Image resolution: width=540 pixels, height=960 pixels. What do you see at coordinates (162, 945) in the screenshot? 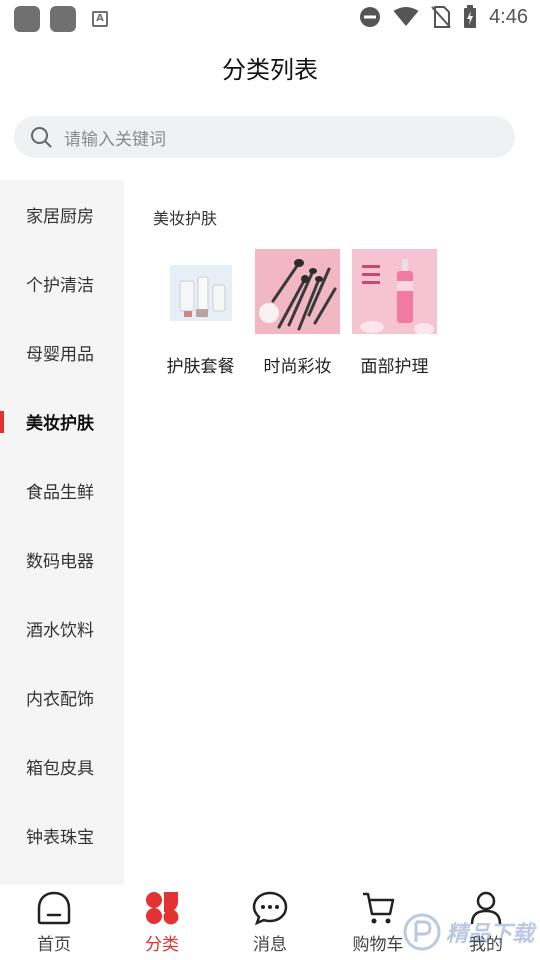
I see `nav-label: 分类` at bounding box center [162, 945].